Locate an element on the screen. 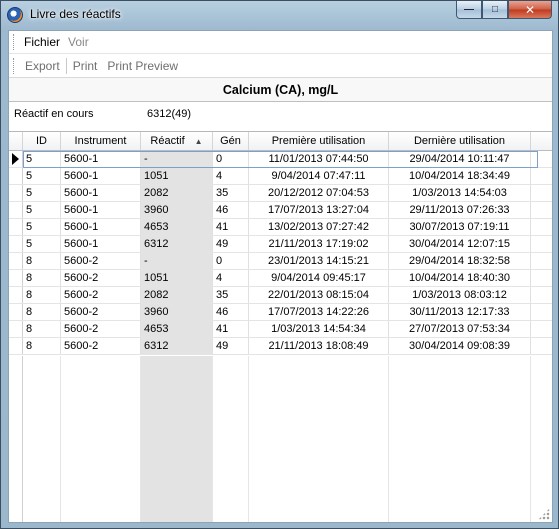 Image resolution: width=559 pixels, height=529 pixels. export-button: Export is located at coordinates (42, 66).